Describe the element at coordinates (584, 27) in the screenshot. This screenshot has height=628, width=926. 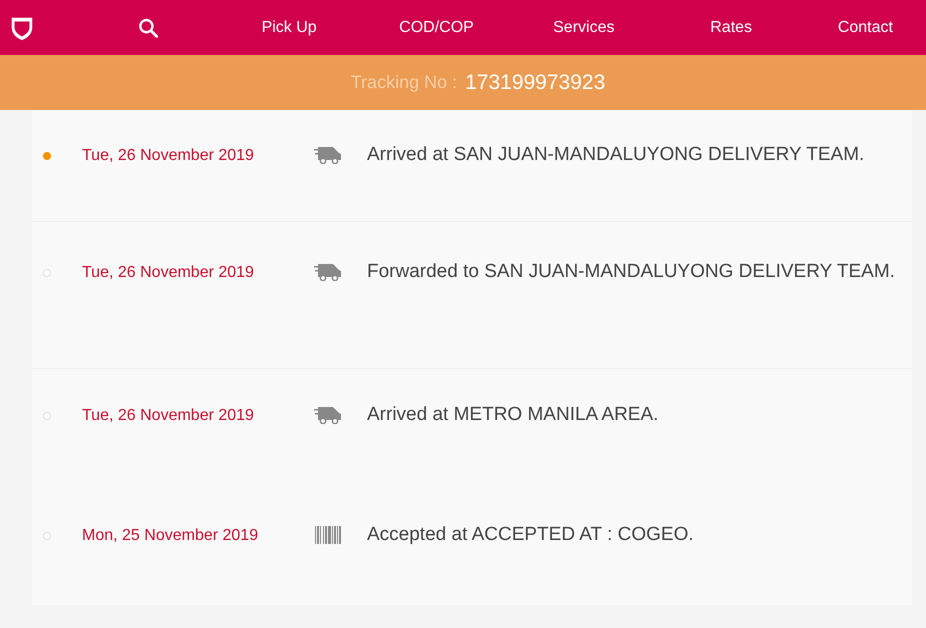
I see `nav-link: Services` at that location.